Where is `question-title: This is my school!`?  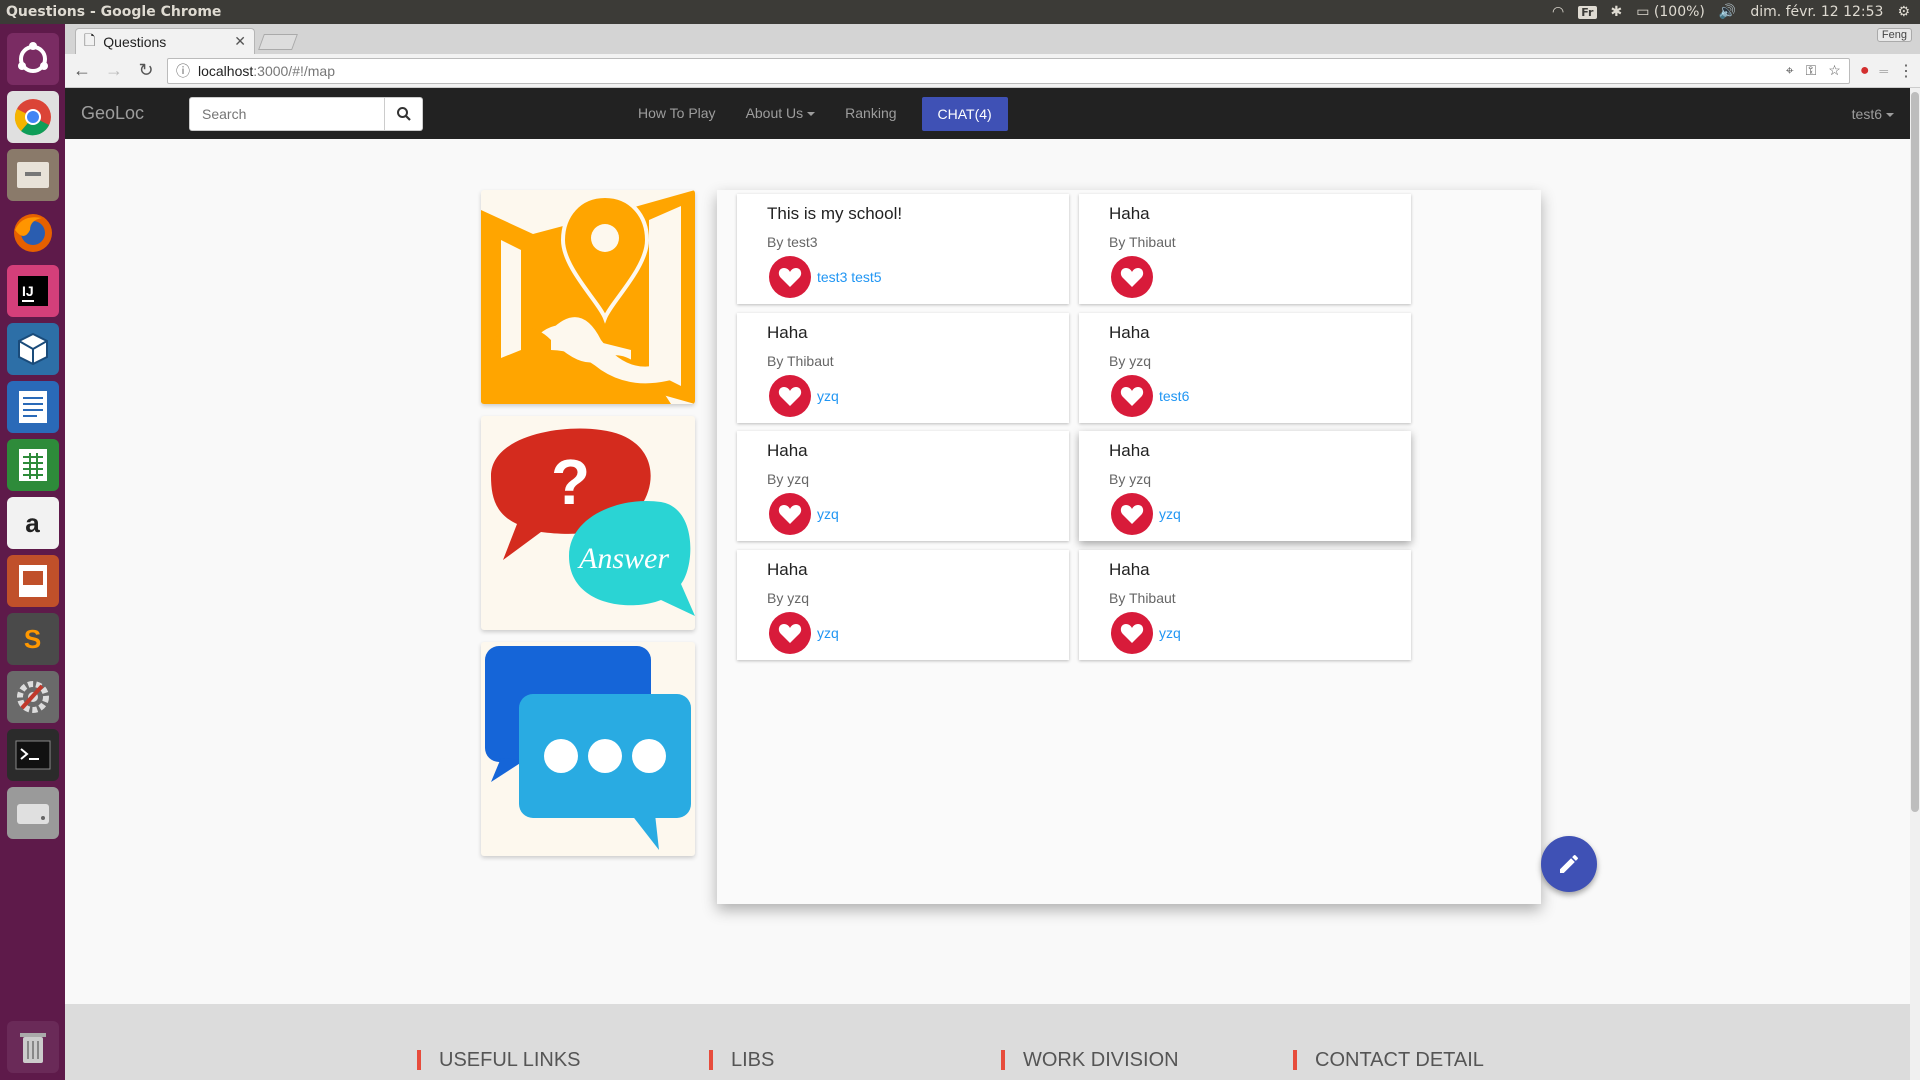 question-title: This is my school! is located at coordinates (835, 213).